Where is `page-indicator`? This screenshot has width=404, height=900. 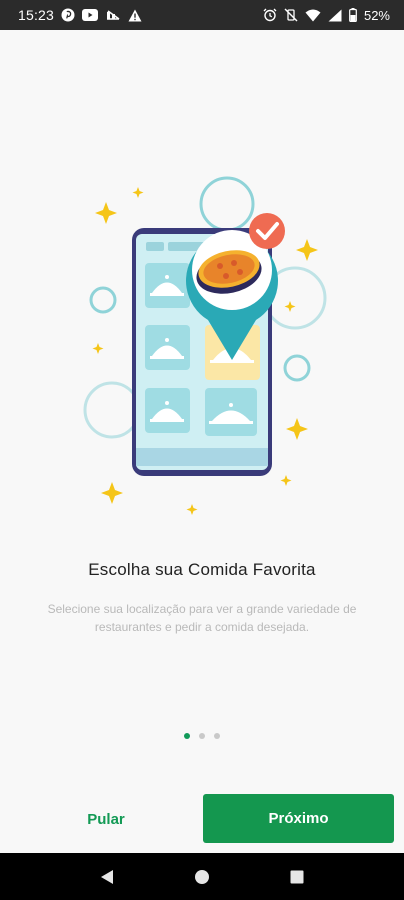 page-indicator is located at coordinates (202, 736).